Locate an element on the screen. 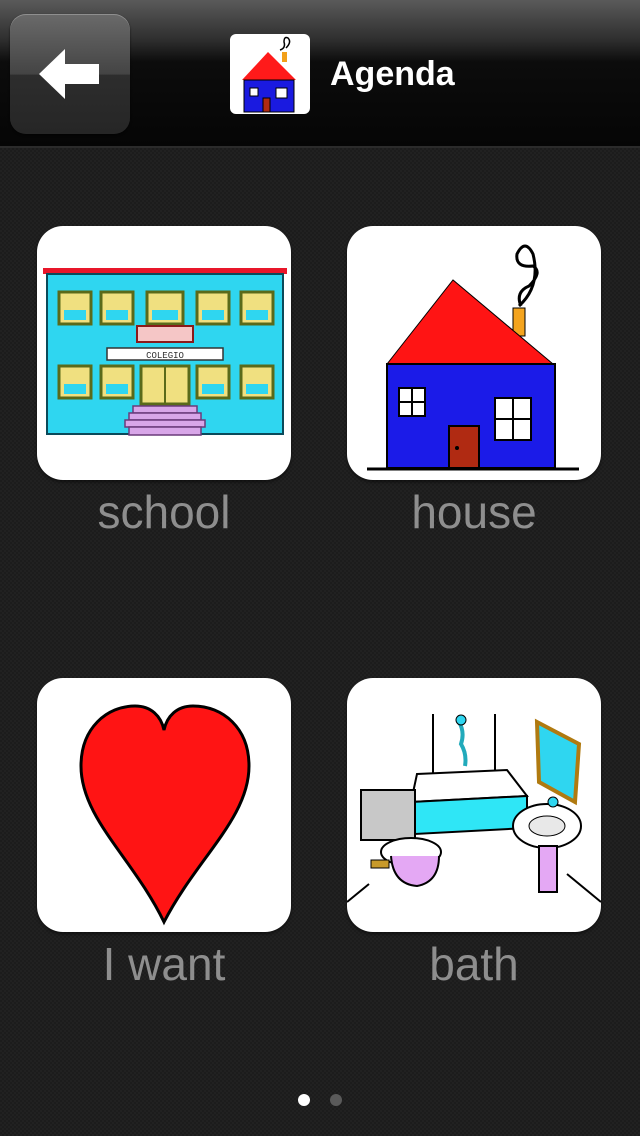 This screenshot has width=640, height=1136. tile-label: I want is located at coordinates (164, 964).